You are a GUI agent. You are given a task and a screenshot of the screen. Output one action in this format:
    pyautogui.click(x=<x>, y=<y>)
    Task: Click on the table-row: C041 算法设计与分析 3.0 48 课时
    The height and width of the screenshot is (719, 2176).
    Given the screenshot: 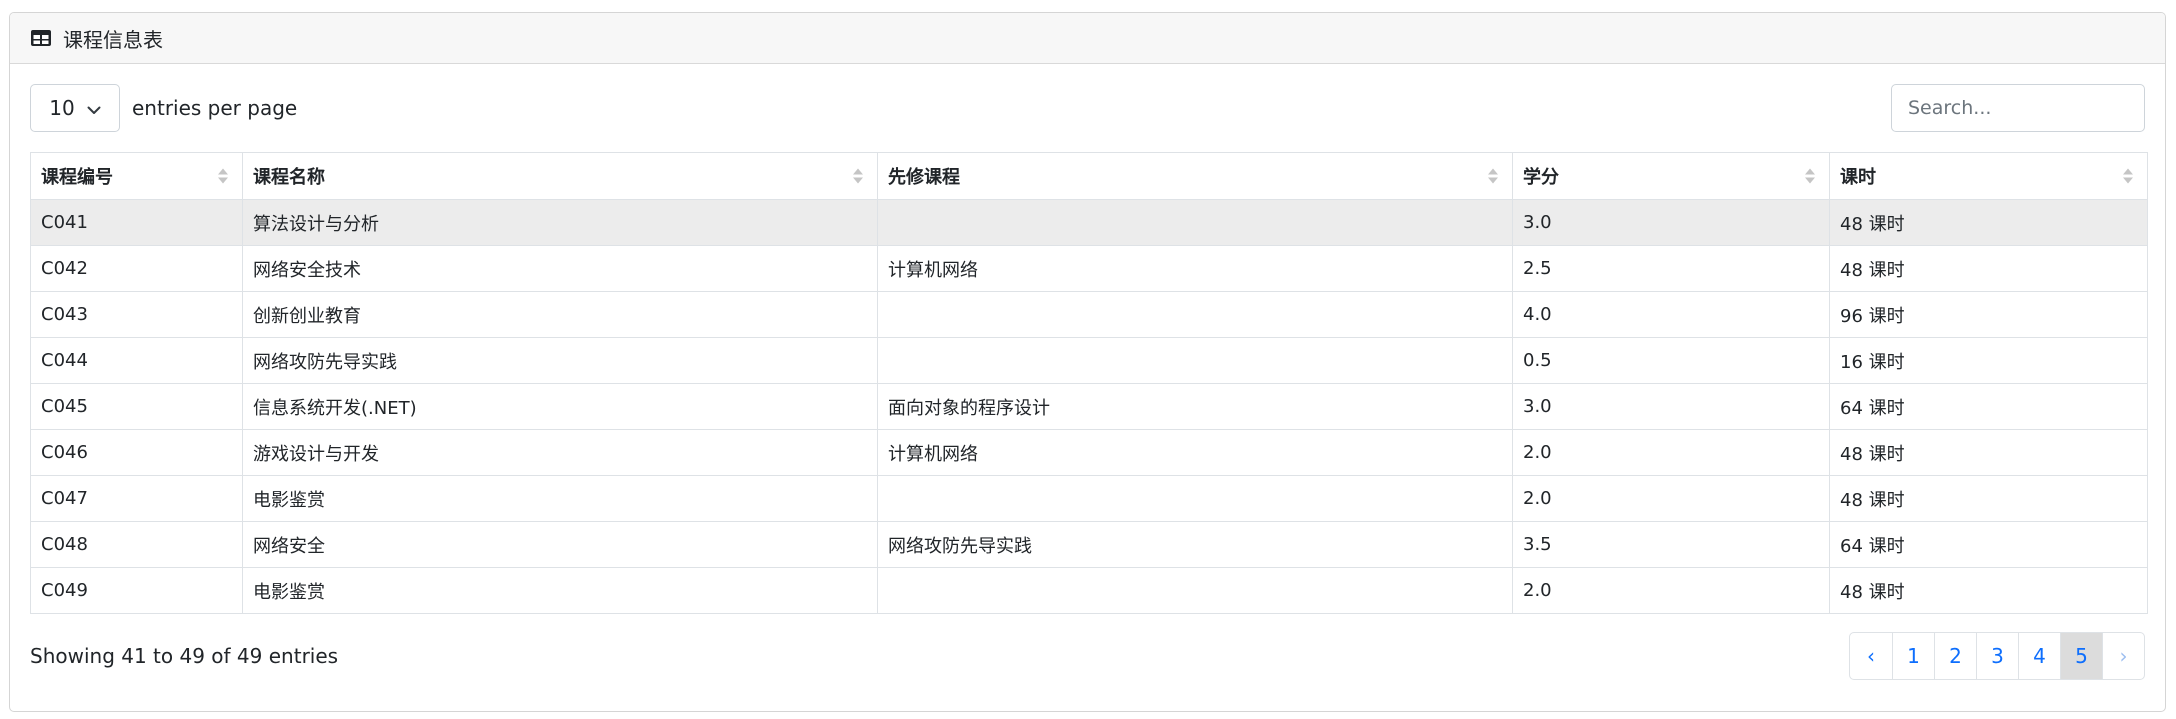 What is the action you would take?
    pyautogui.click(x=1089, y=222)
    